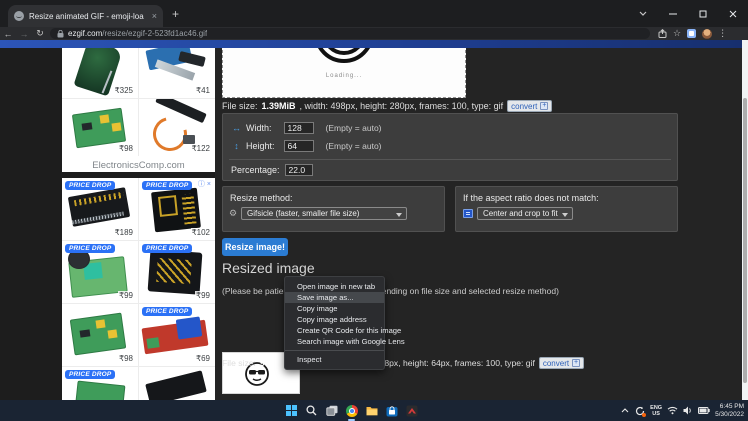  I want to click on extension-icon, so click(692, 33).